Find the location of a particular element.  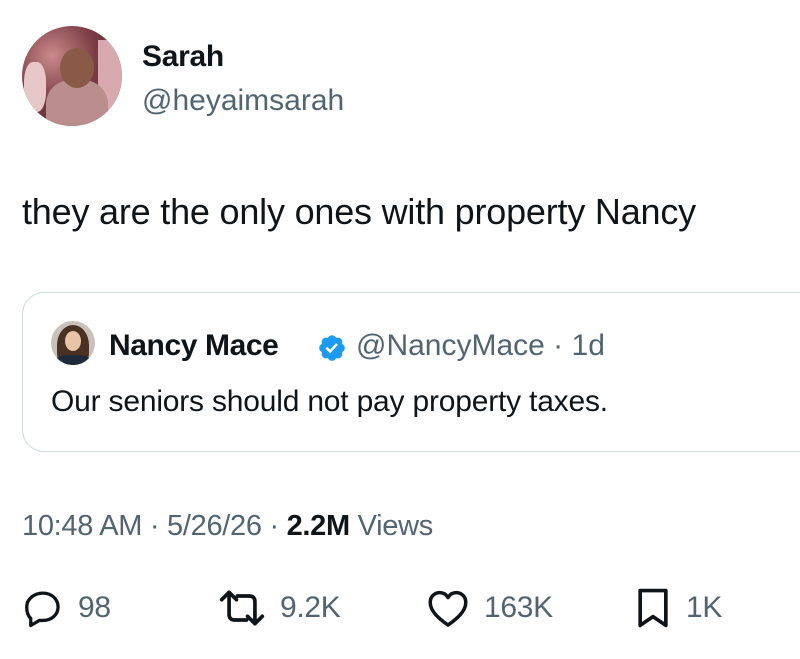

repost-button: 9.2K is located at coordinates (279, 608).